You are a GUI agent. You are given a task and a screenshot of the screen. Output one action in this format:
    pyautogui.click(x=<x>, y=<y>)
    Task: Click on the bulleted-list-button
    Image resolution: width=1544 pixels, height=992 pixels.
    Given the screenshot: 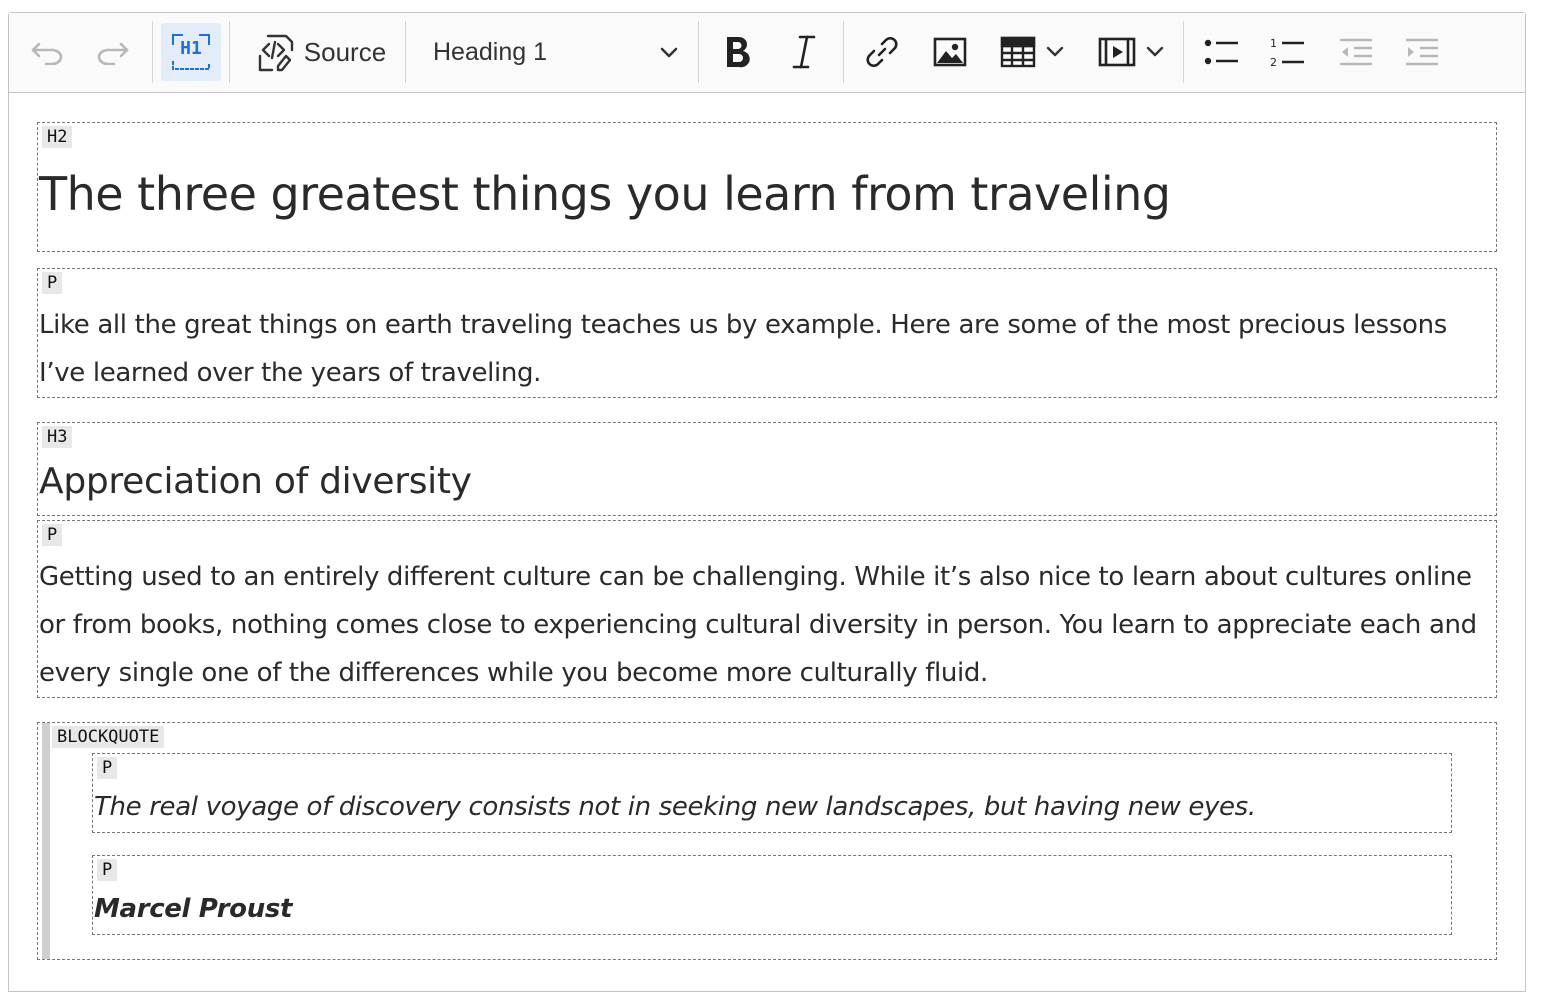 What is the action you would take?
    pyautogui.click(x=1222, y=52)
    